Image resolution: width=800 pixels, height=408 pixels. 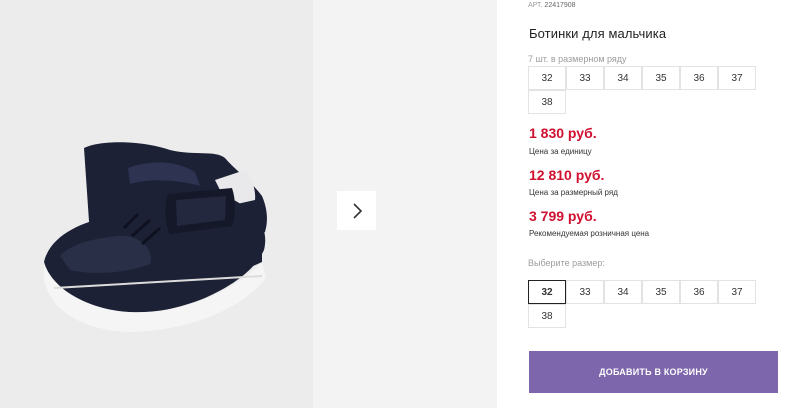 I want to click on sku-label: АРТ., so click(x=535, y=5).